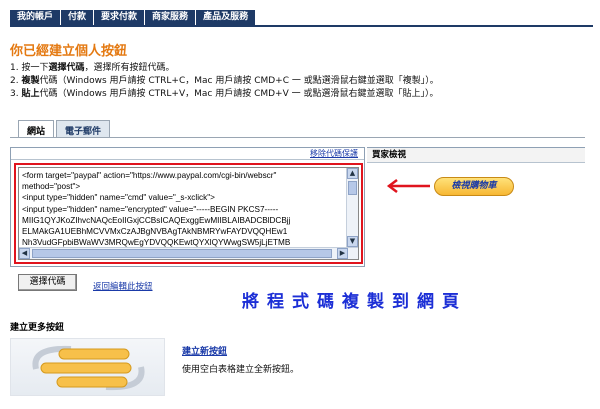  Describe the element at coordinates (24, 253) in the screenshot. I see `scroll-left-icon: ◀` at that location.